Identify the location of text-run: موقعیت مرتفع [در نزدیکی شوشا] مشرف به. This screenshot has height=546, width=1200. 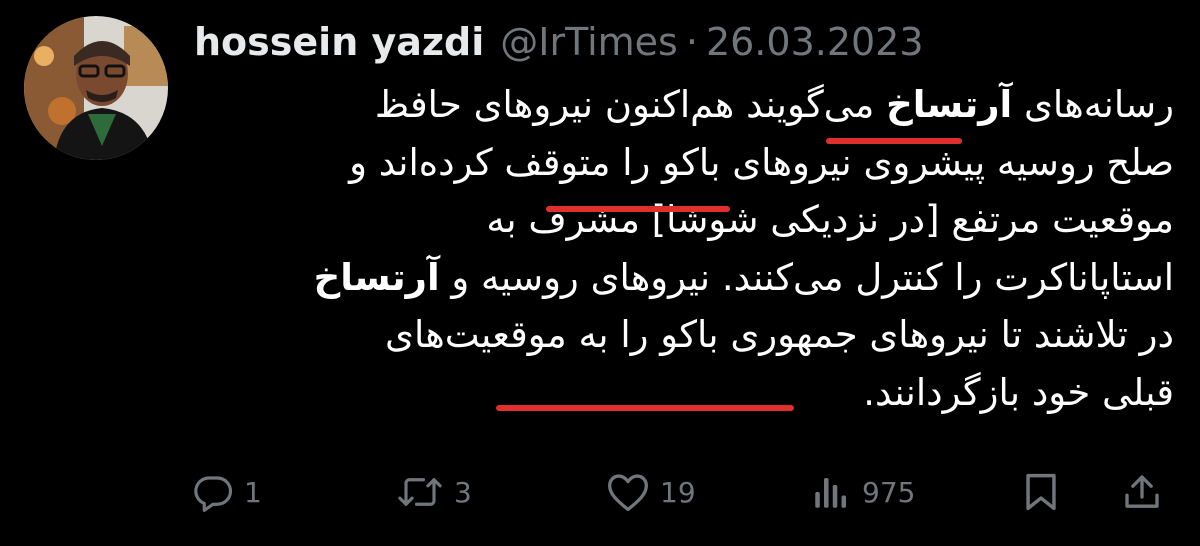
(830, 219).